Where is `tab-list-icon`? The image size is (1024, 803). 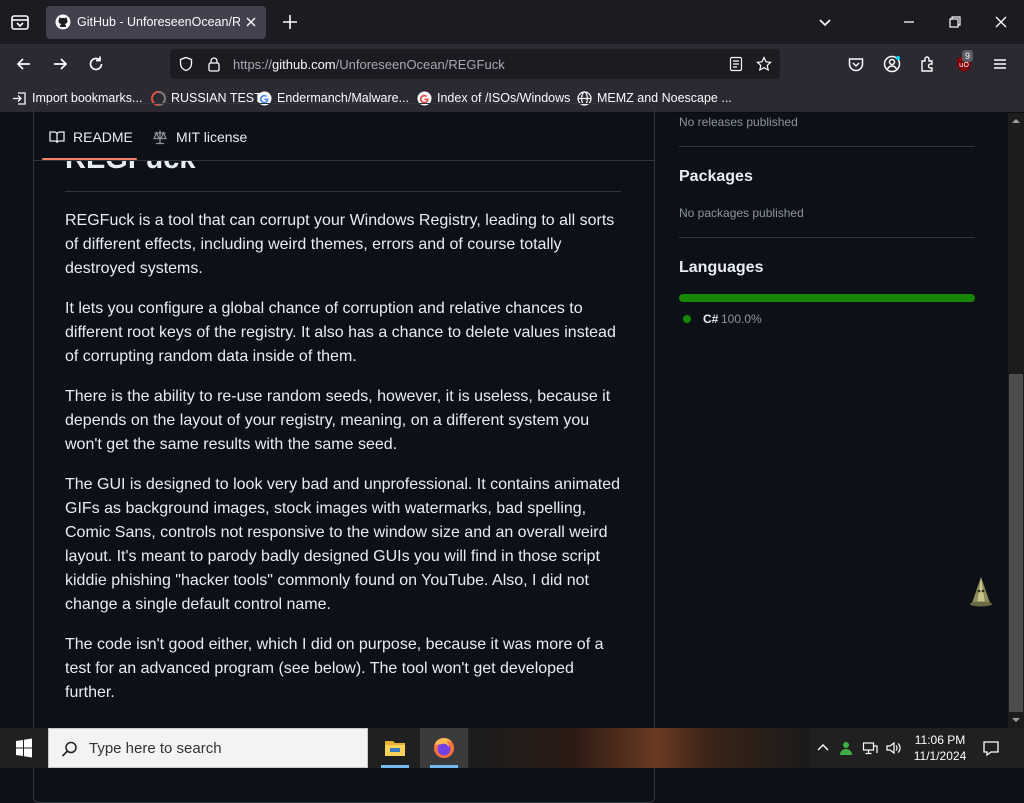
tab-list-icon is located at coordinates (20, 22).